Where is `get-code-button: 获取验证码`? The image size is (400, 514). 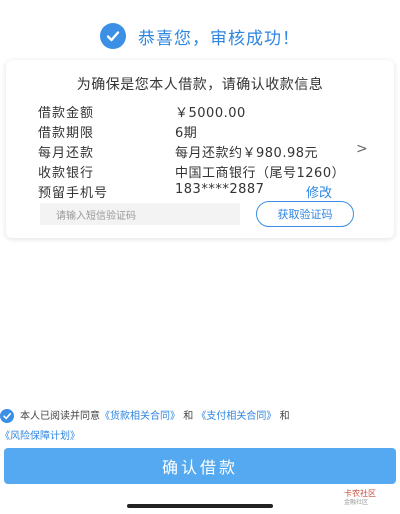
get-code-button: 获取验证码 is located at coordinates (305, 214).